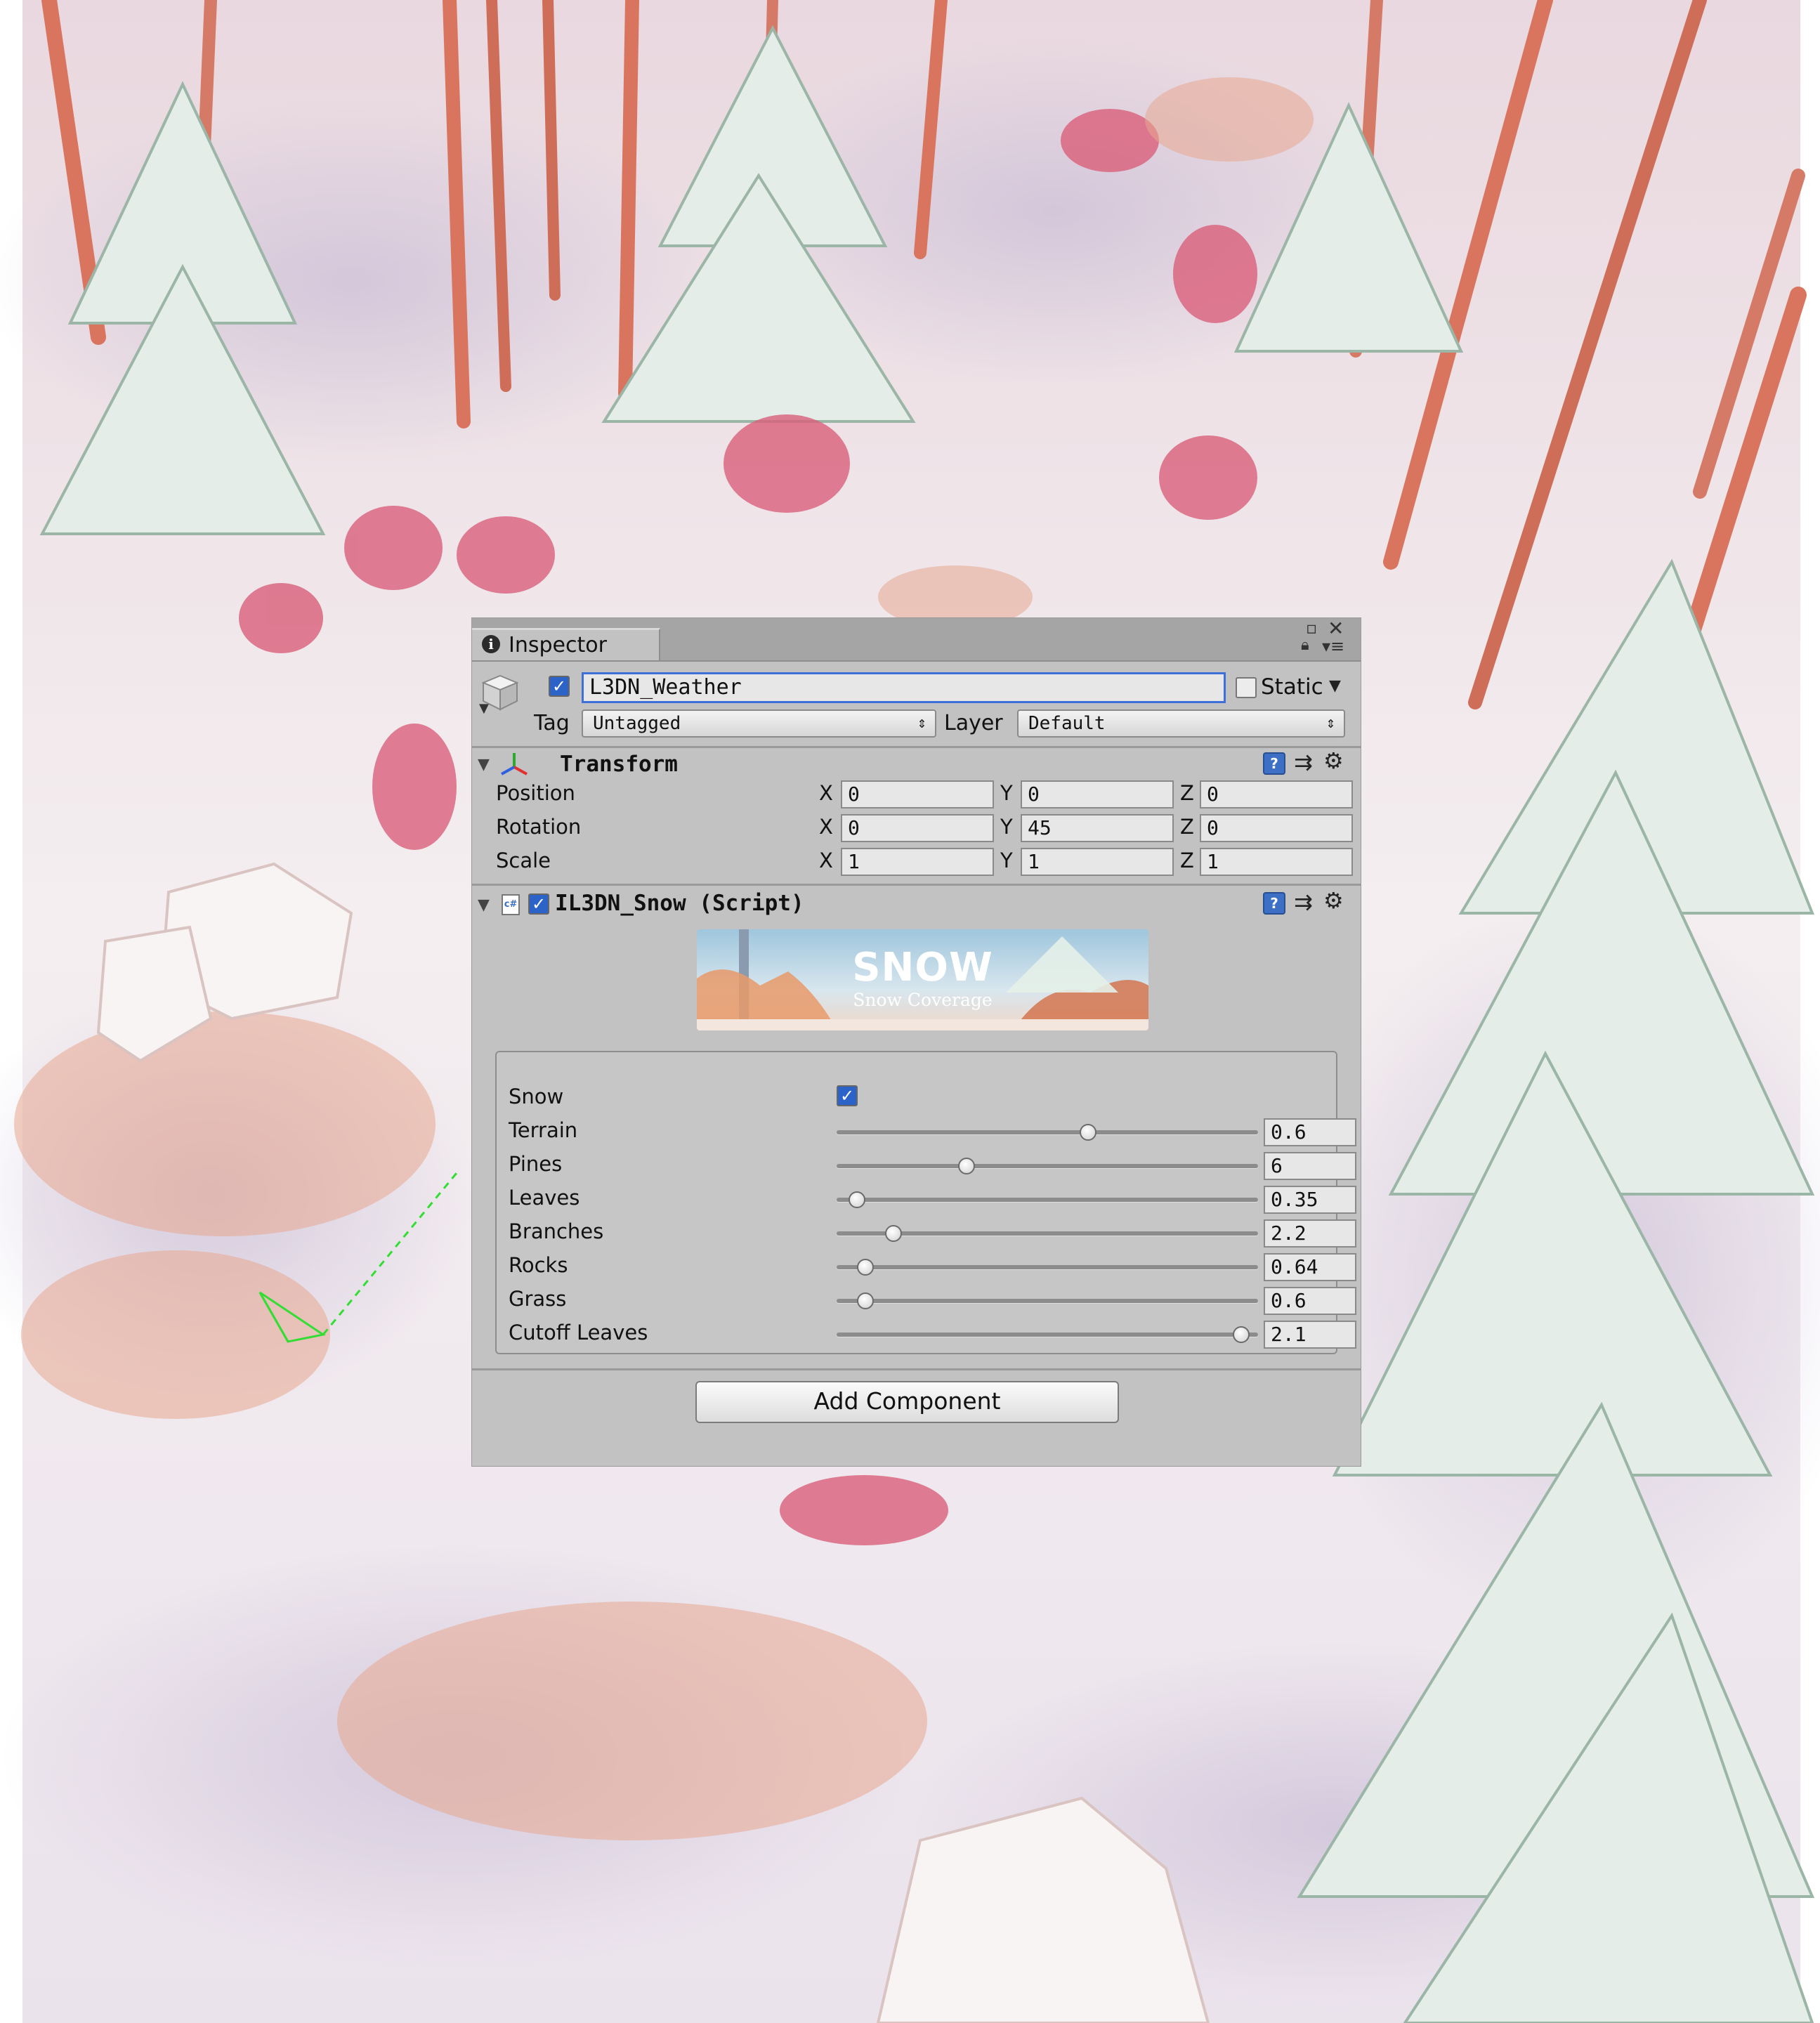 This screenshot has width=1820, height=2023. What do you see at coordinates (538, 904) in the screenshot?
I see `script-enabled-checkbox: ✓` at bounding box center [538, 904].